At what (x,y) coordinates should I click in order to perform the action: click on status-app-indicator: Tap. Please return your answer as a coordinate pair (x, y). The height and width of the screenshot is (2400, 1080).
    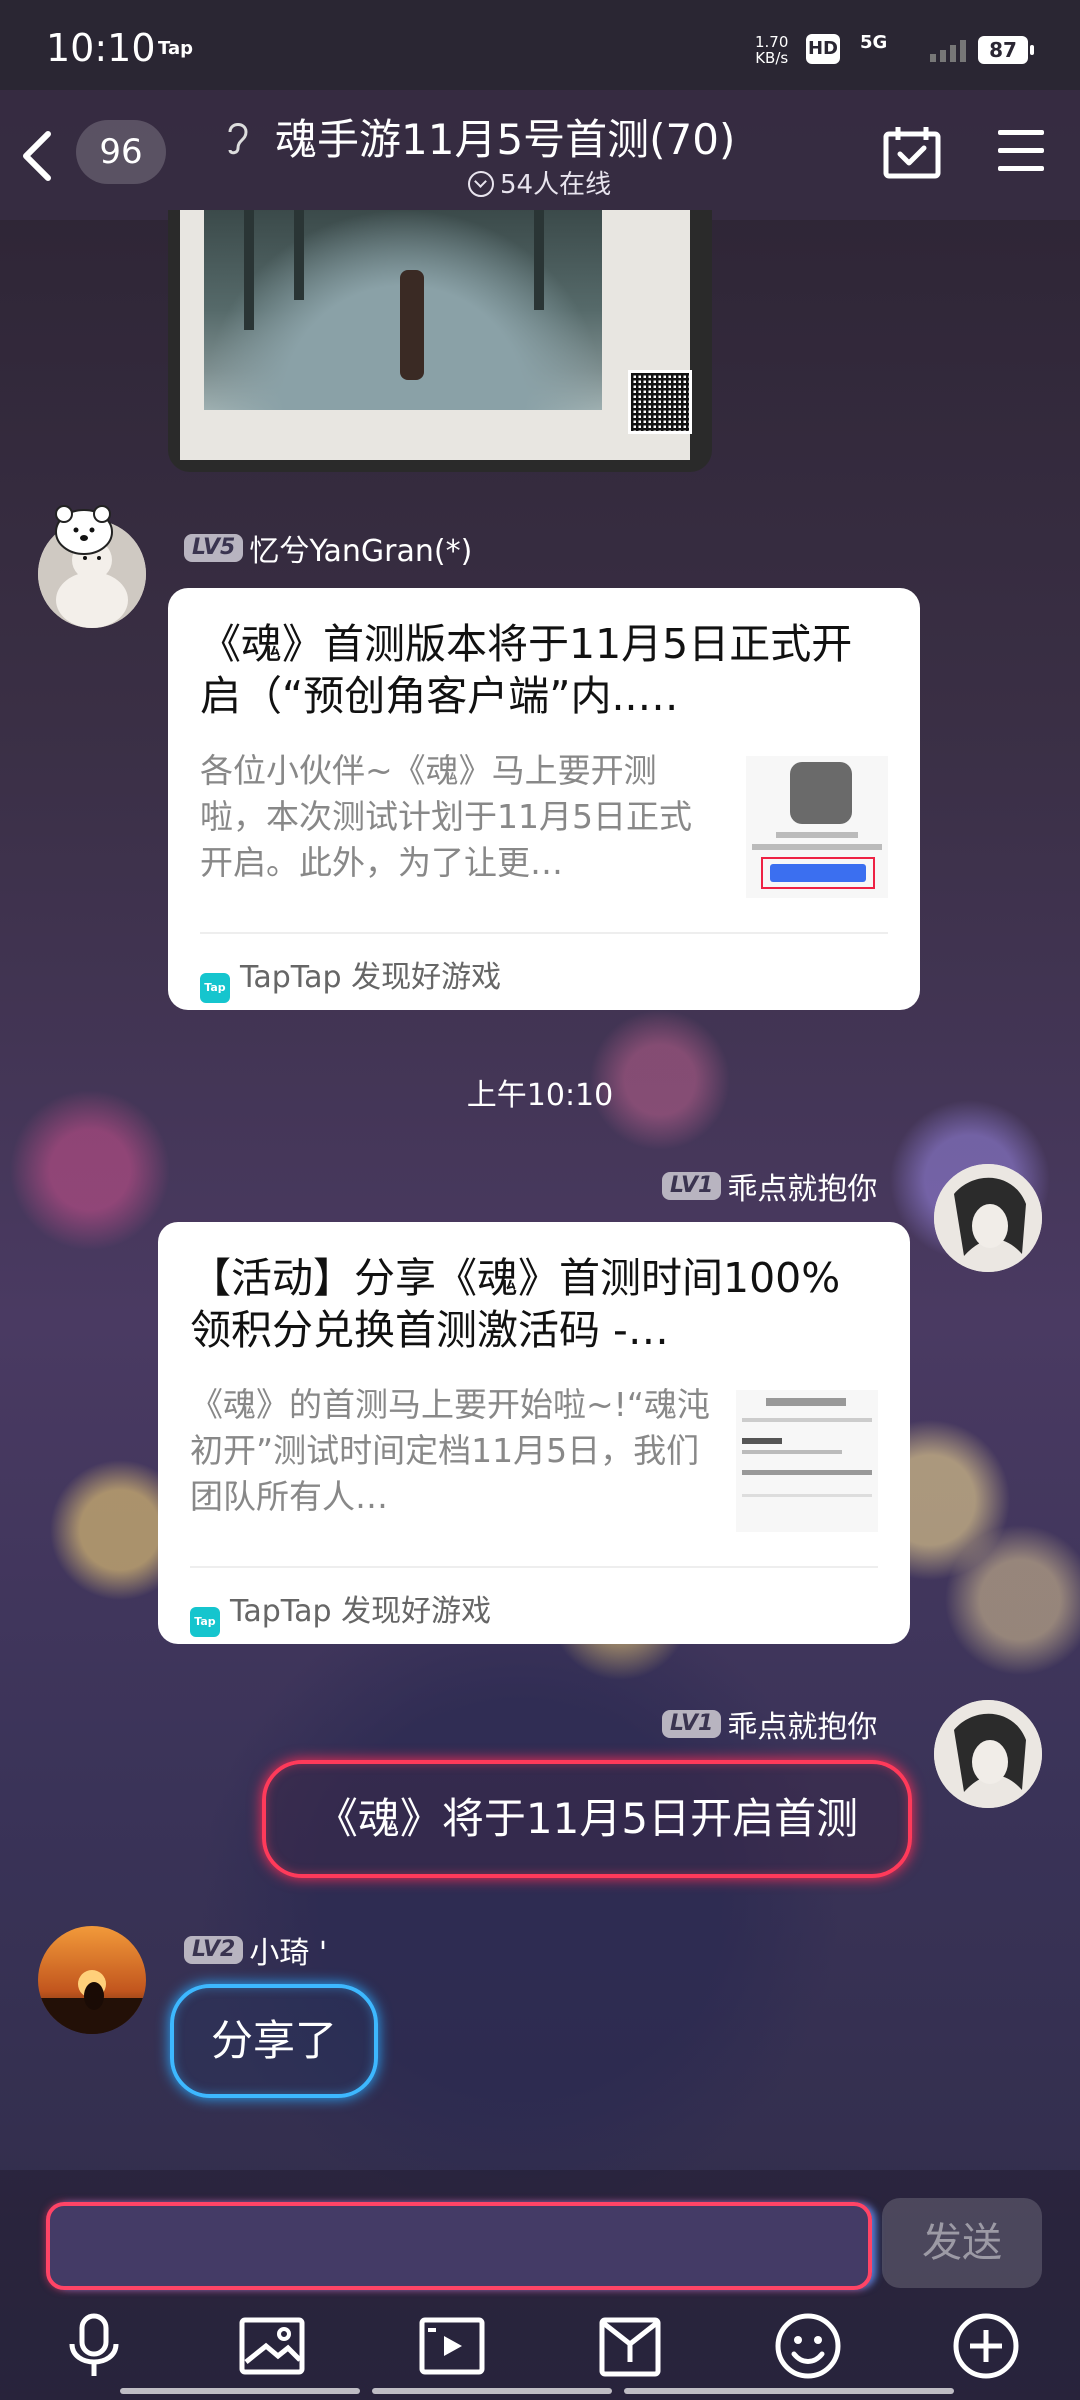
    Looking at the image, I should click on (175, 48).